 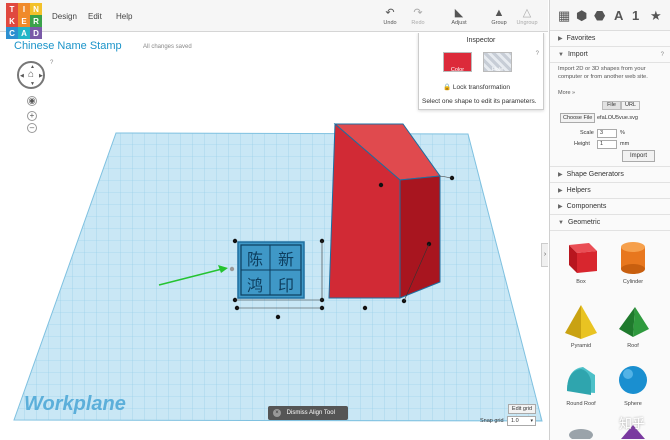 What do you see at coordinates (634, 322) in the screenshot?
I see `roof-shape-icon` at bounding box center [634, 322].